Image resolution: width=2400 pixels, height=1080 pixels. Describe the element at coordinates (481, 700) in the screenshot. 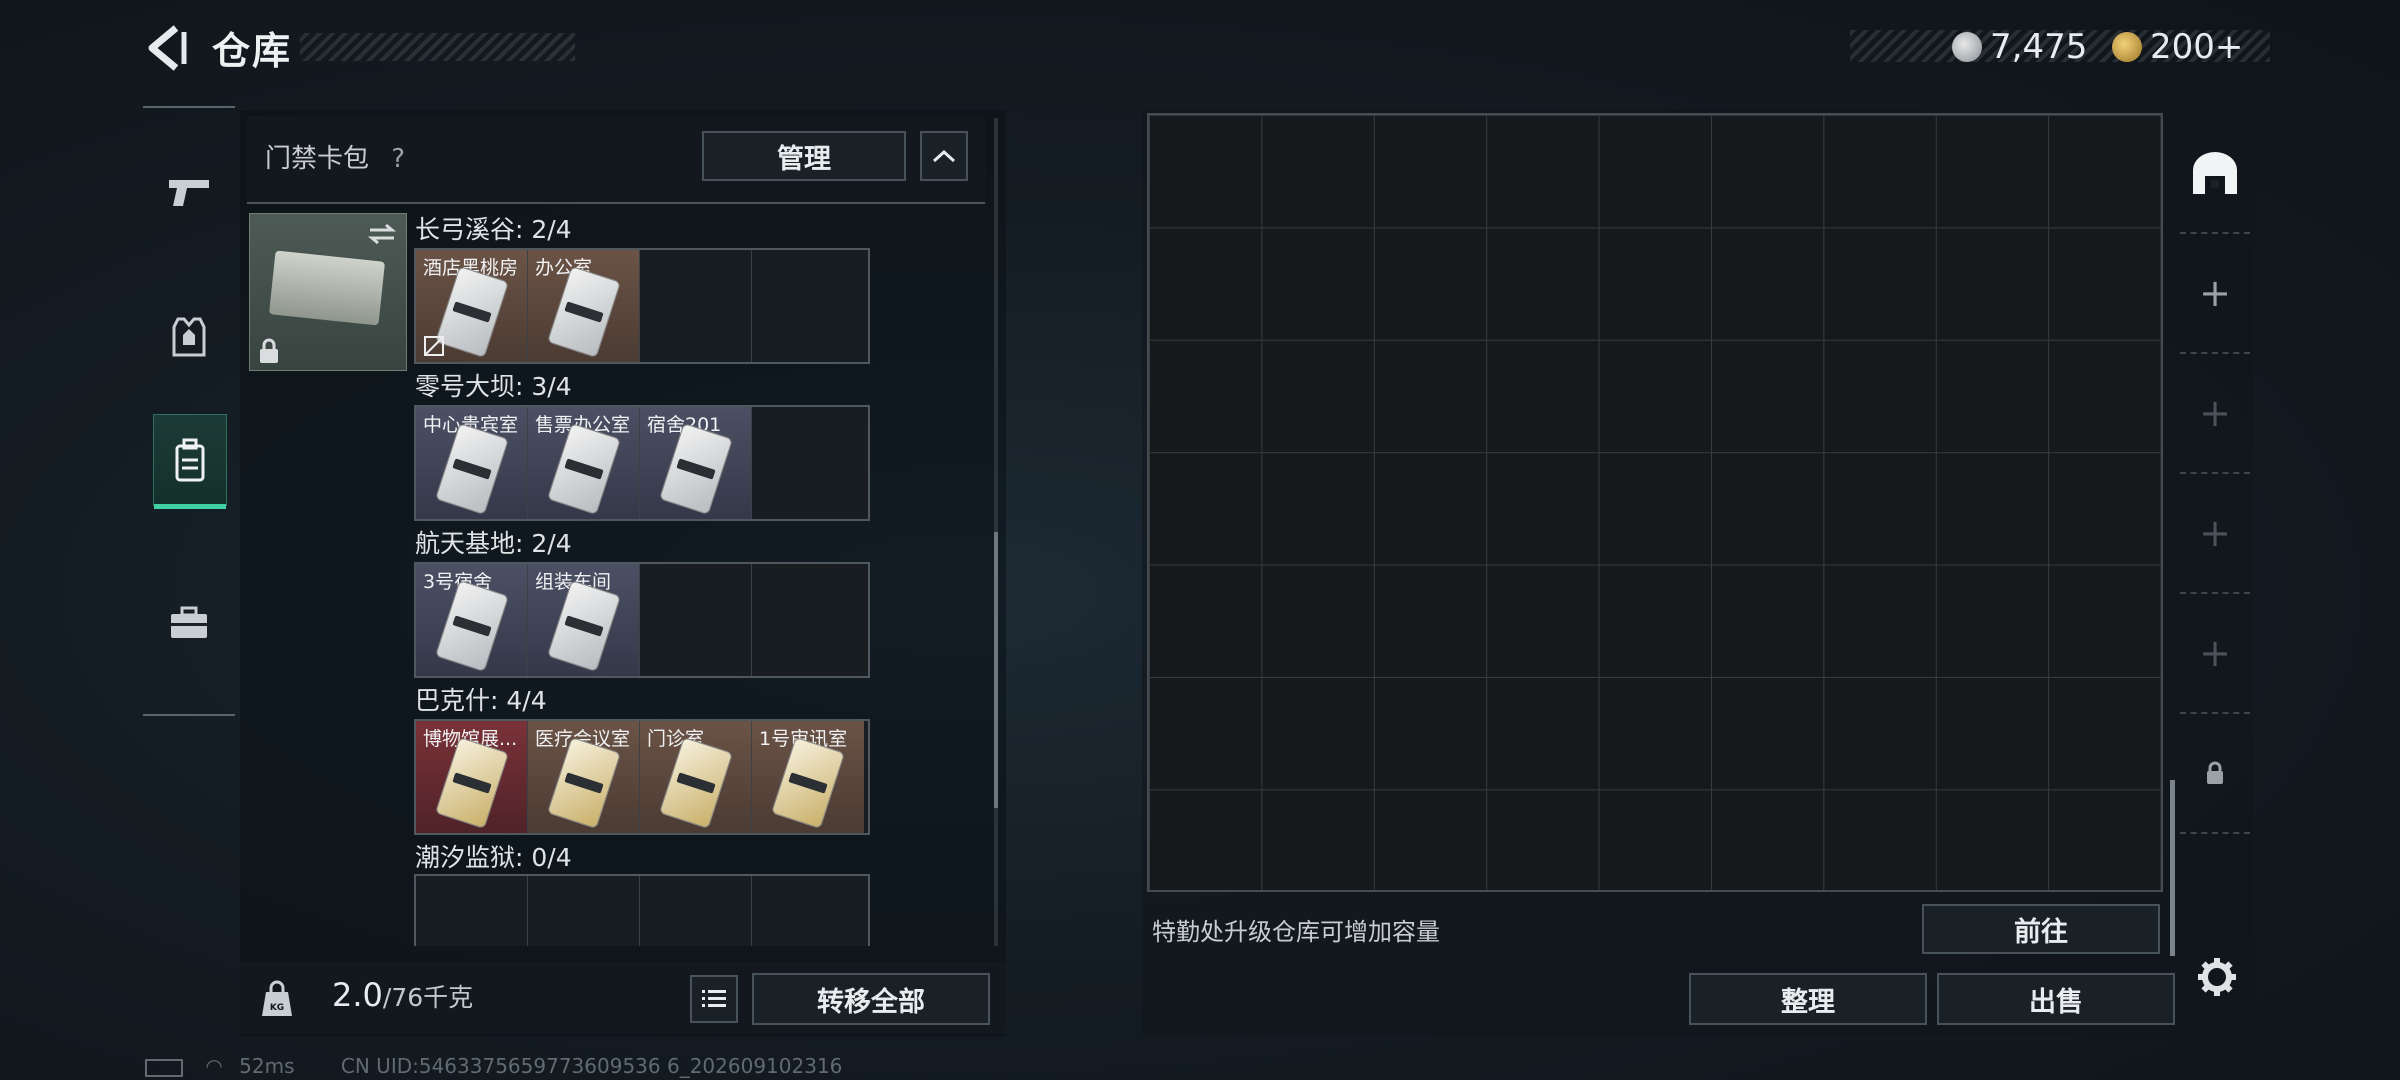

I see `area-label: 巴克什: 4/4` at that location.